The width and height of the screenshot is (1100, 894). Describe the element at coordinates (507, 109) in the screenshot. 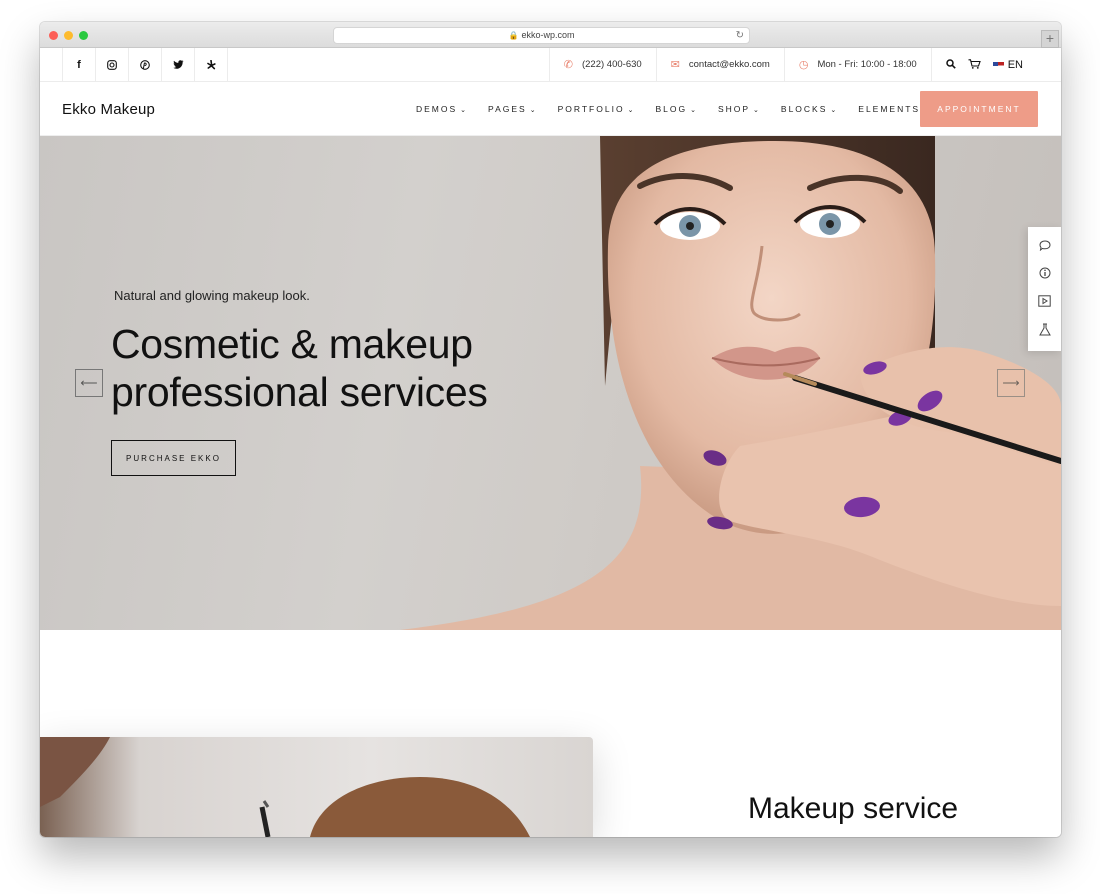

I see `nav-label: PAGES` at that location.